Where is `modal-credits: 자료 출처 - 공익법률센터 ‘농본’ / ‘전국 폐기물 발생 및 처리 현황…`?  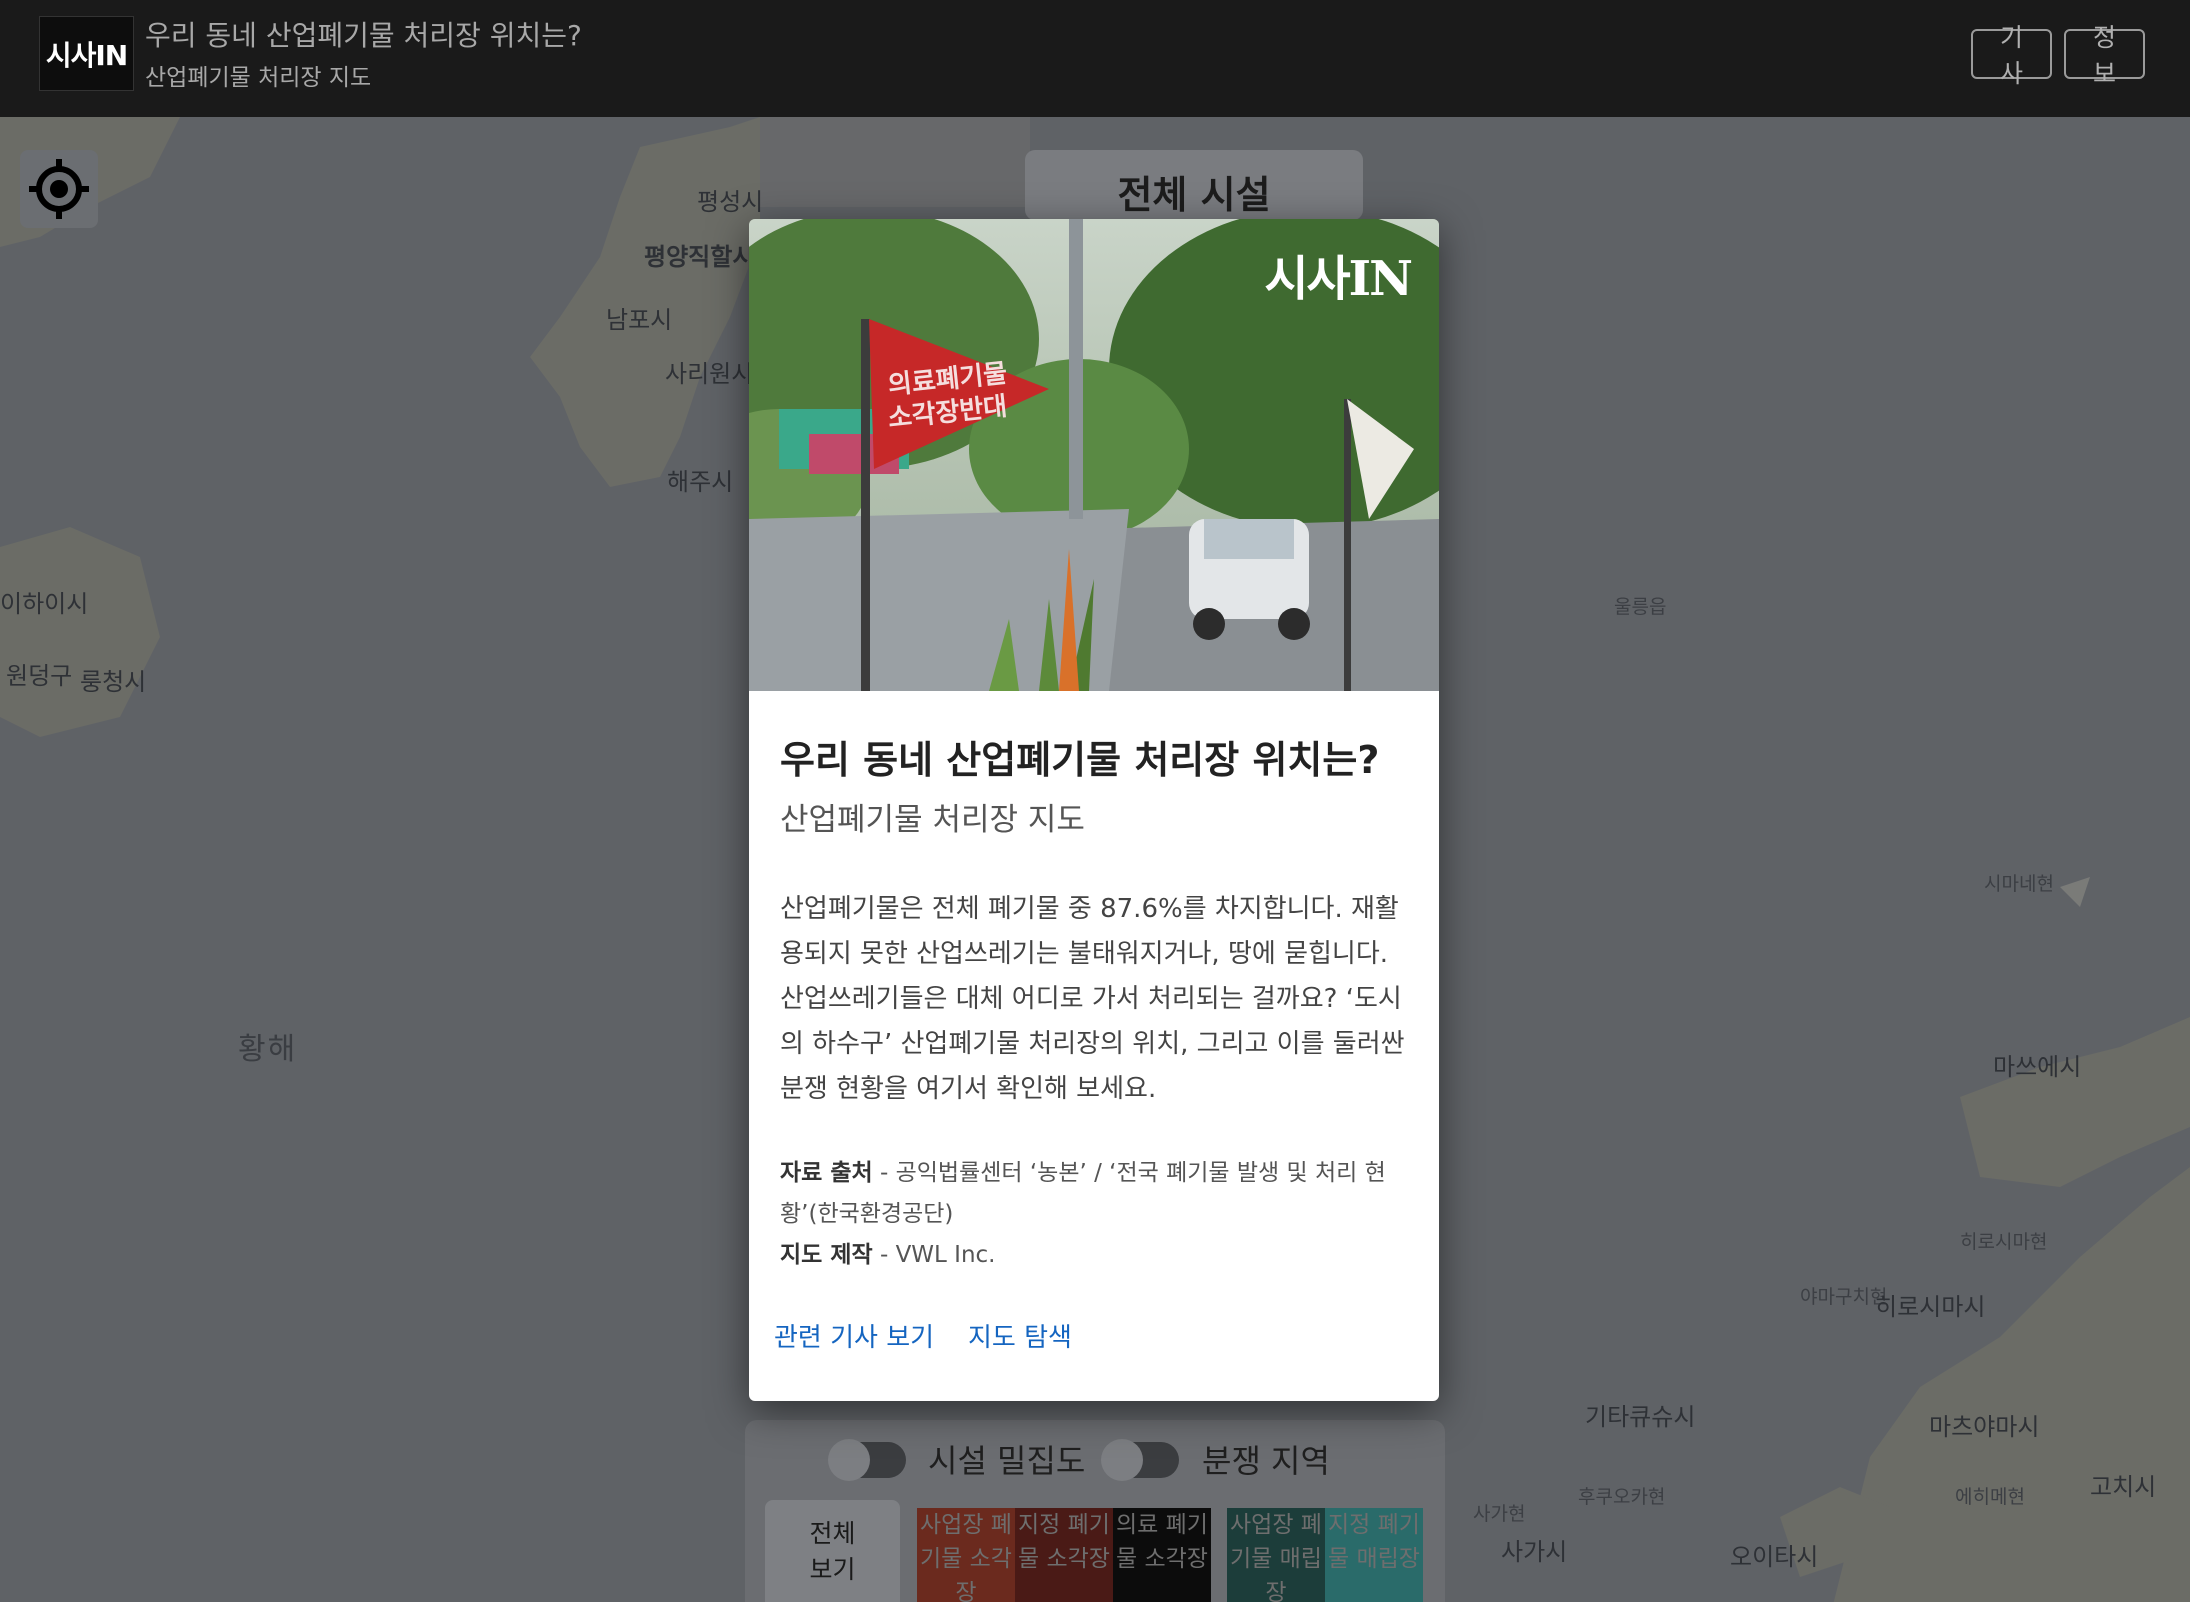 modal-credits: 자료 출처 - 공익법률센터 ‘농본’ / ‘전국 폐기물 발생 및 처리 현황… is located at coordinates (1095, 1214).